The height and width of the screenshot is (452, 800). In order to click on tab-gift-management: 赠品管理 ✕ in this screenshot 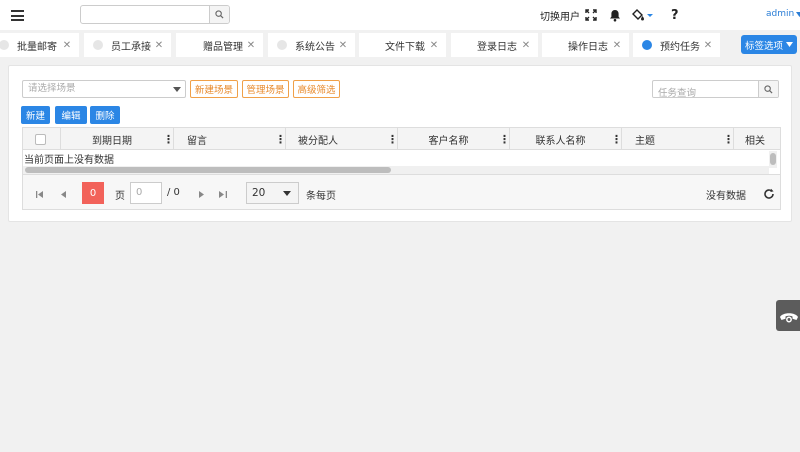, I will do `click(219, 45)`.